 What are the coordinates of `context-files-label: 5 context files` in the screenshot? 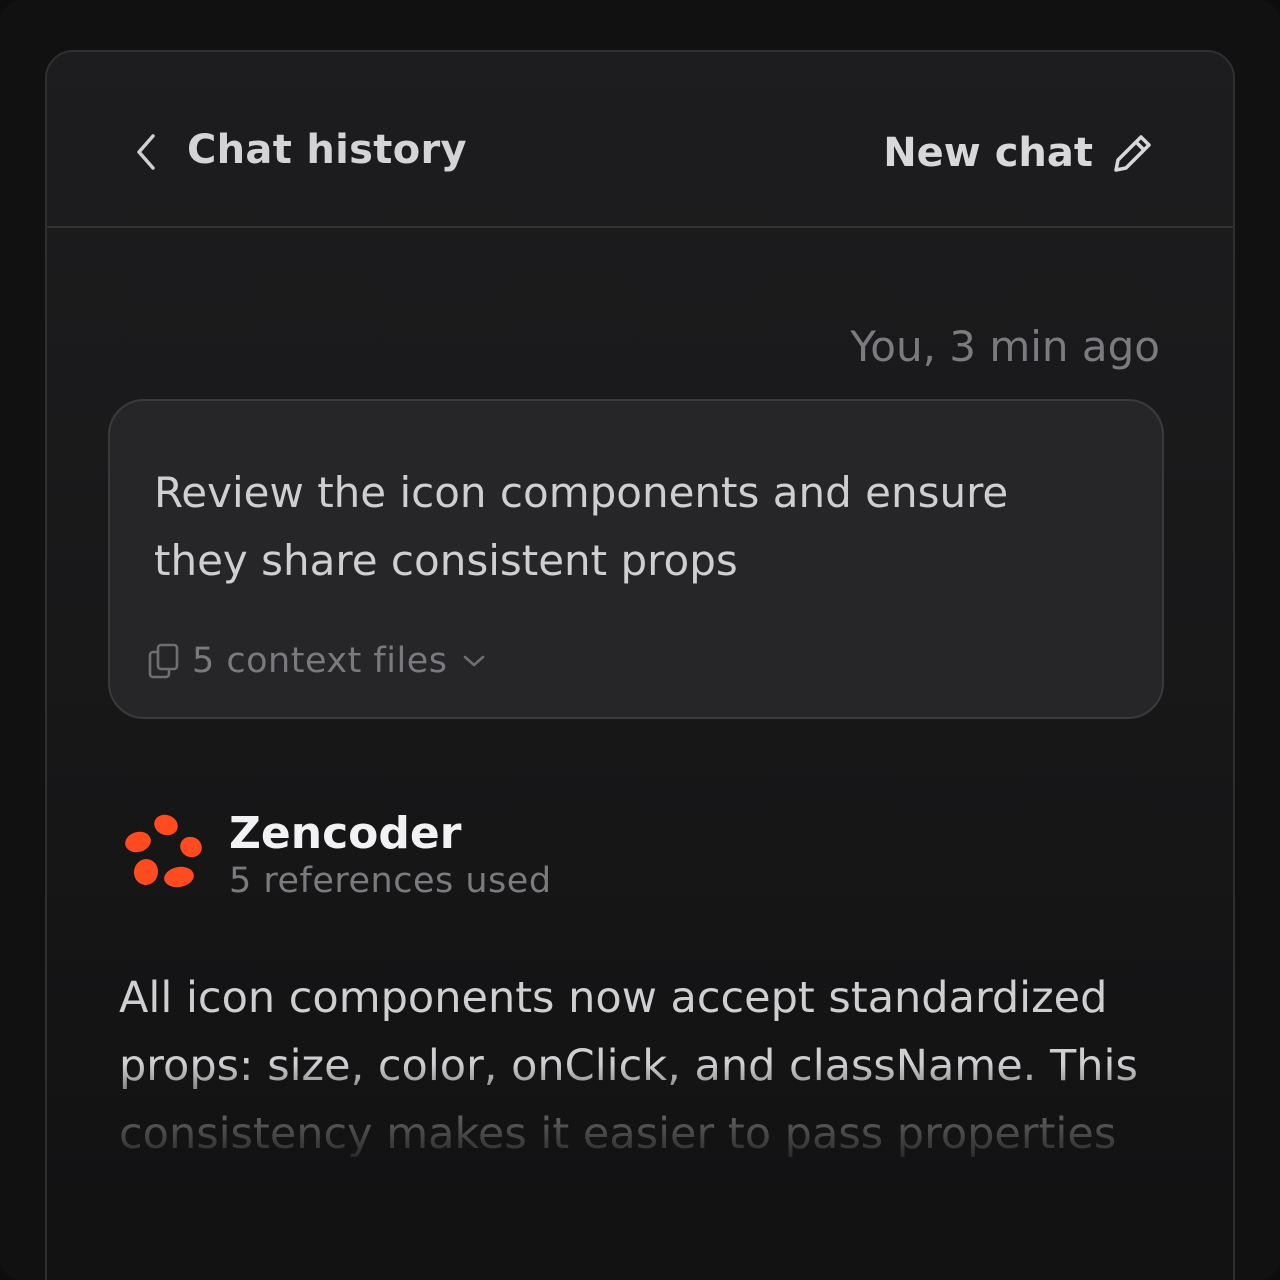 It's located at (320, 661).